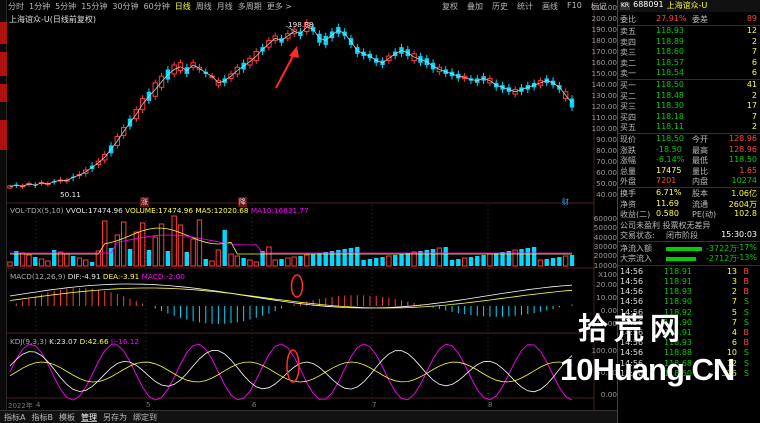  Describe the element at coordinates (751, 85) in the screenshot. I see `bid-row-value2: 41` at that location.